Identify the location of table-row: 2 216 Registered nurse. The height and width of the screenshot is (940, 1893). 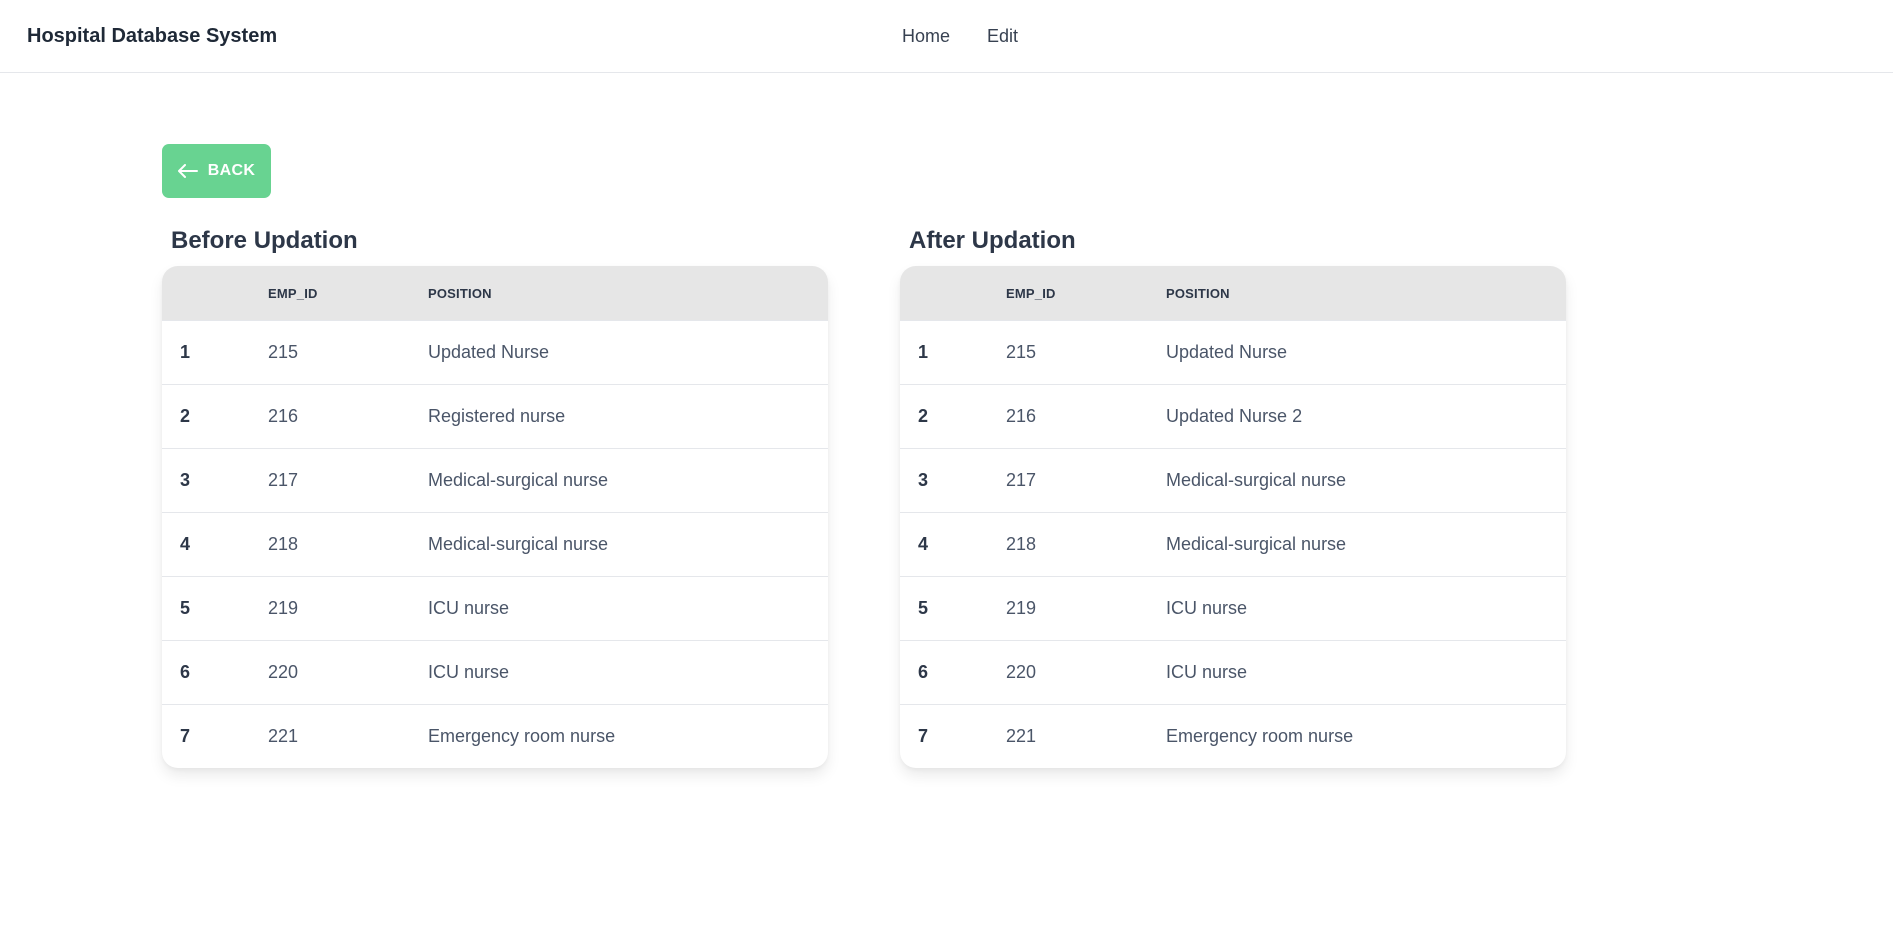
(495, 416).